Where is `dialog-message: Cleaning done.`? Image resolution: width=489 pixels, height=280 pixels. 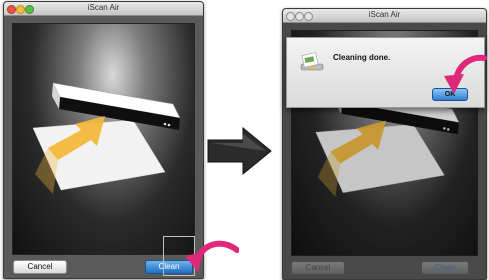 dialog-message: Cleaning done. is located at coordinates (362, 57).